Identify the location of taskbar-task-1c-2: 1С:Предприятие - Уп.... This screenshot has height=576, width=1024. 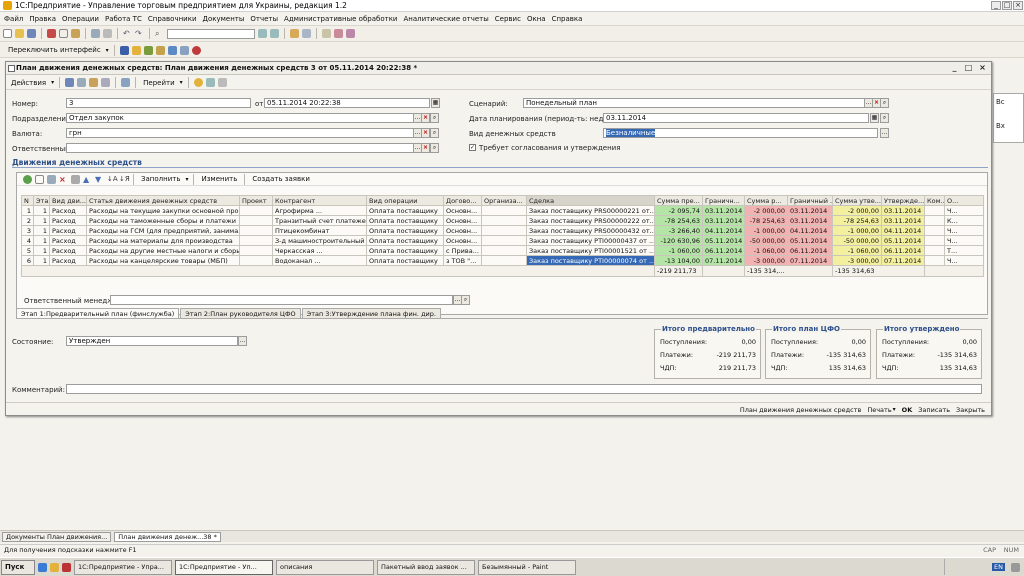
(224, 567).